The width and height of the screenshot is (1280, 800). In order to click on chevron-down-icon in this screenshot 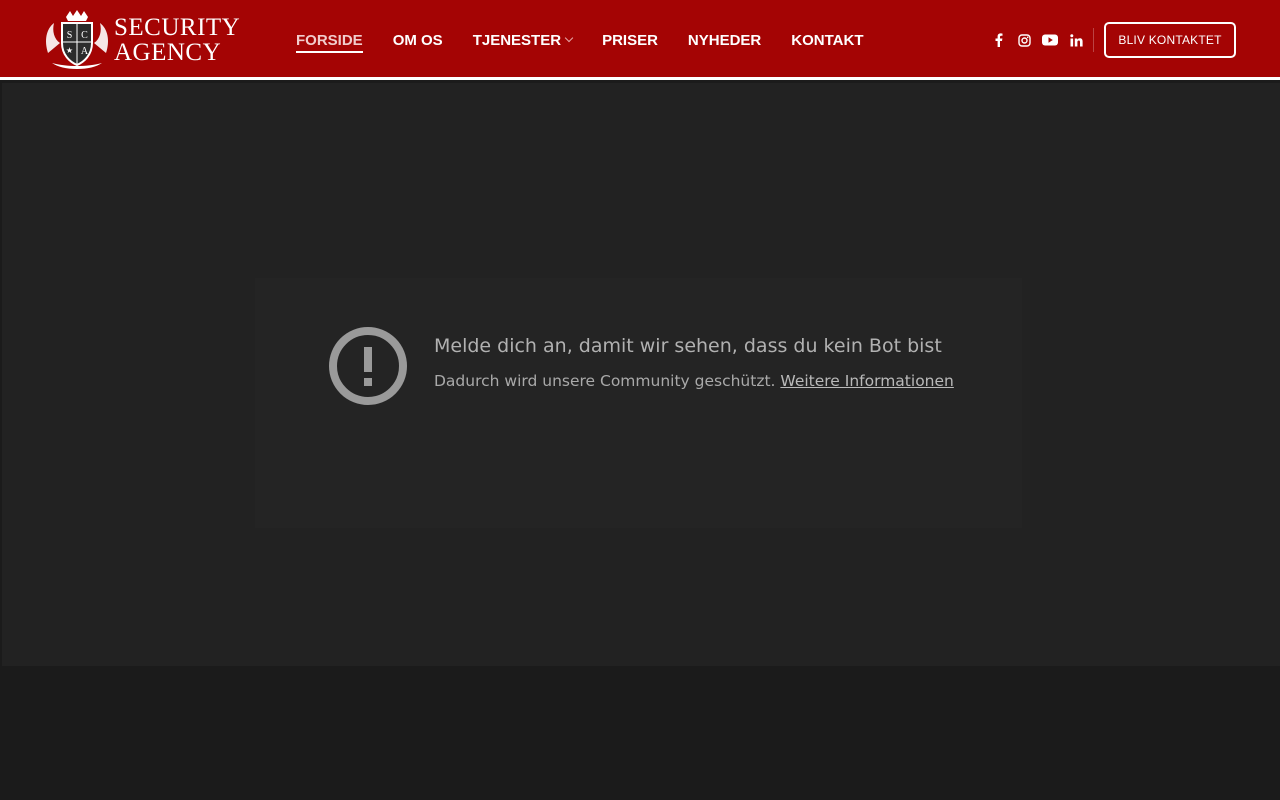, I will do `click(569, 38)`.